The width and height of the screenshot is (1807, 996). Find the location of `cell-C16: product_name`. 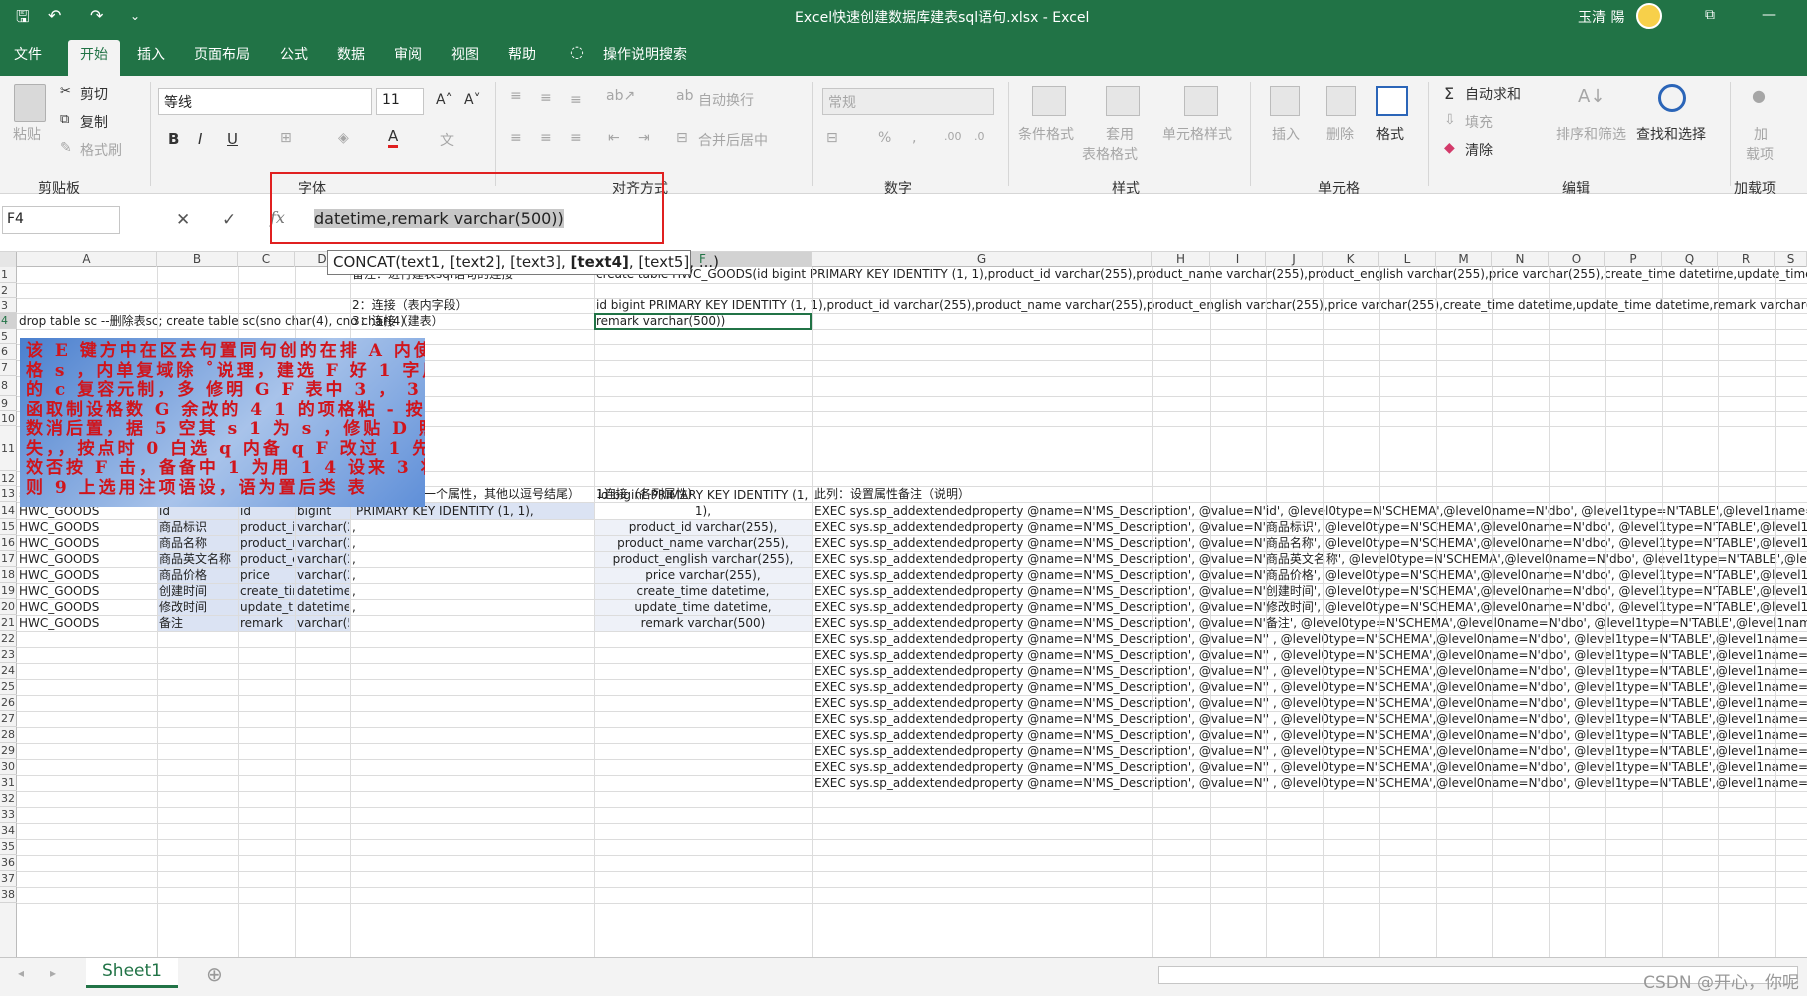

cell-C16: product_name is located at coordinates (267, 543).